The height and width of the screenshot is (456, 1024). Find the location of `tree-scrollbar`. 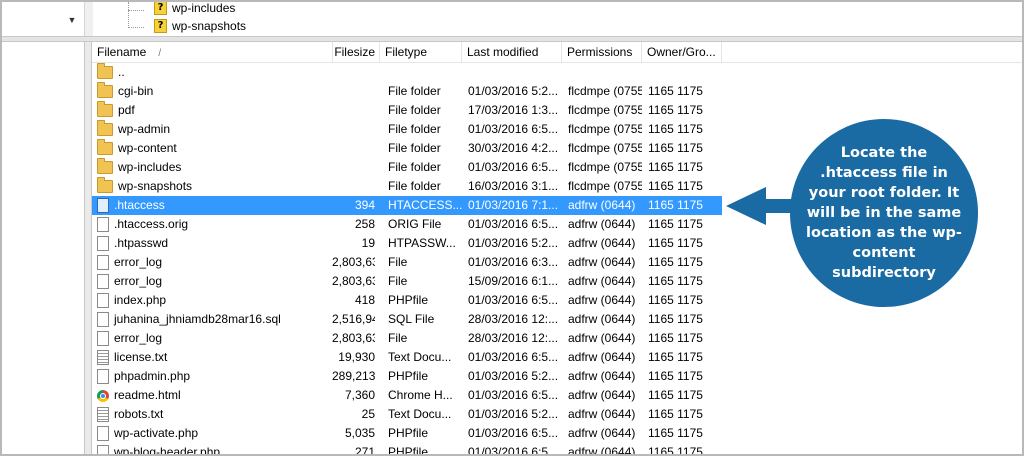

tree-scrollbar is located at coordinates (88, 19).